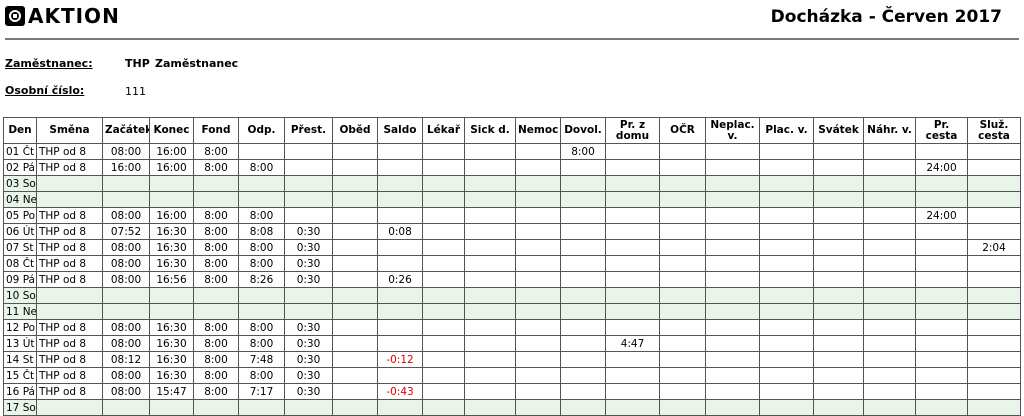 The height and width of the screenshot is (416, 1024). What do you see at coordinates (126, 167) in the screenshot?
I see `table-cell: 16:00` at bounding box center [126, 167].